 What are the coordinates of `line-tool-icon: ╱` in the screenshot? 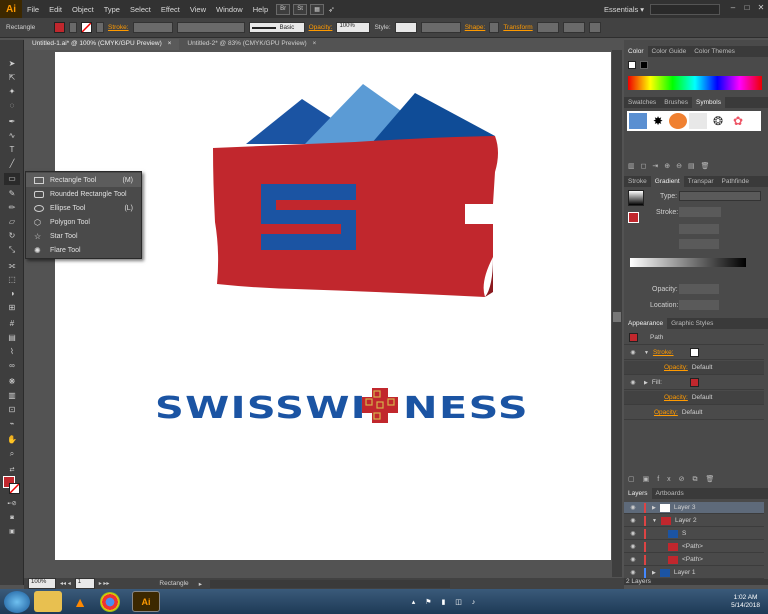 It's located at (12, 164).